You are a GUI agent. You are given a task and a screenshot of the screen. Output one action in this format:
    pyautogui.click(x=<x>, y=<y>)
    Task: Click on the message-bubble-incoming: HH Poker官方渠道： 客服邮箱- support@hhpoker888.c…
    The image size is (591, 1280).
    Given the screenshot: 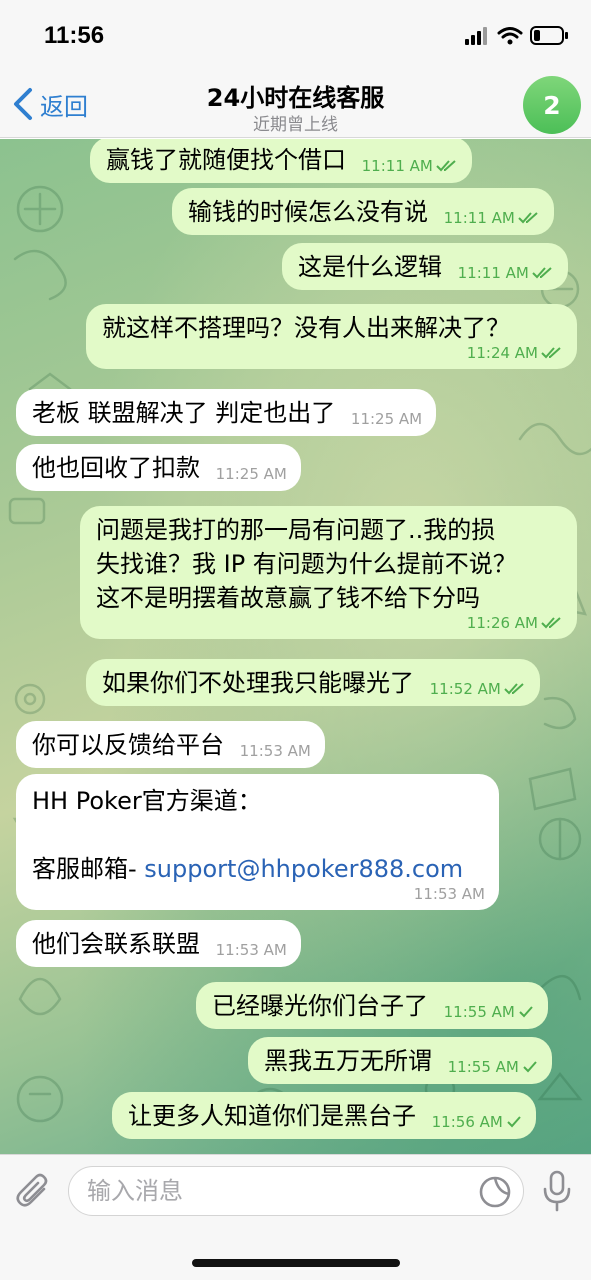 What is the action you would take?
    pyautogui.click(x=257, y=842)
    